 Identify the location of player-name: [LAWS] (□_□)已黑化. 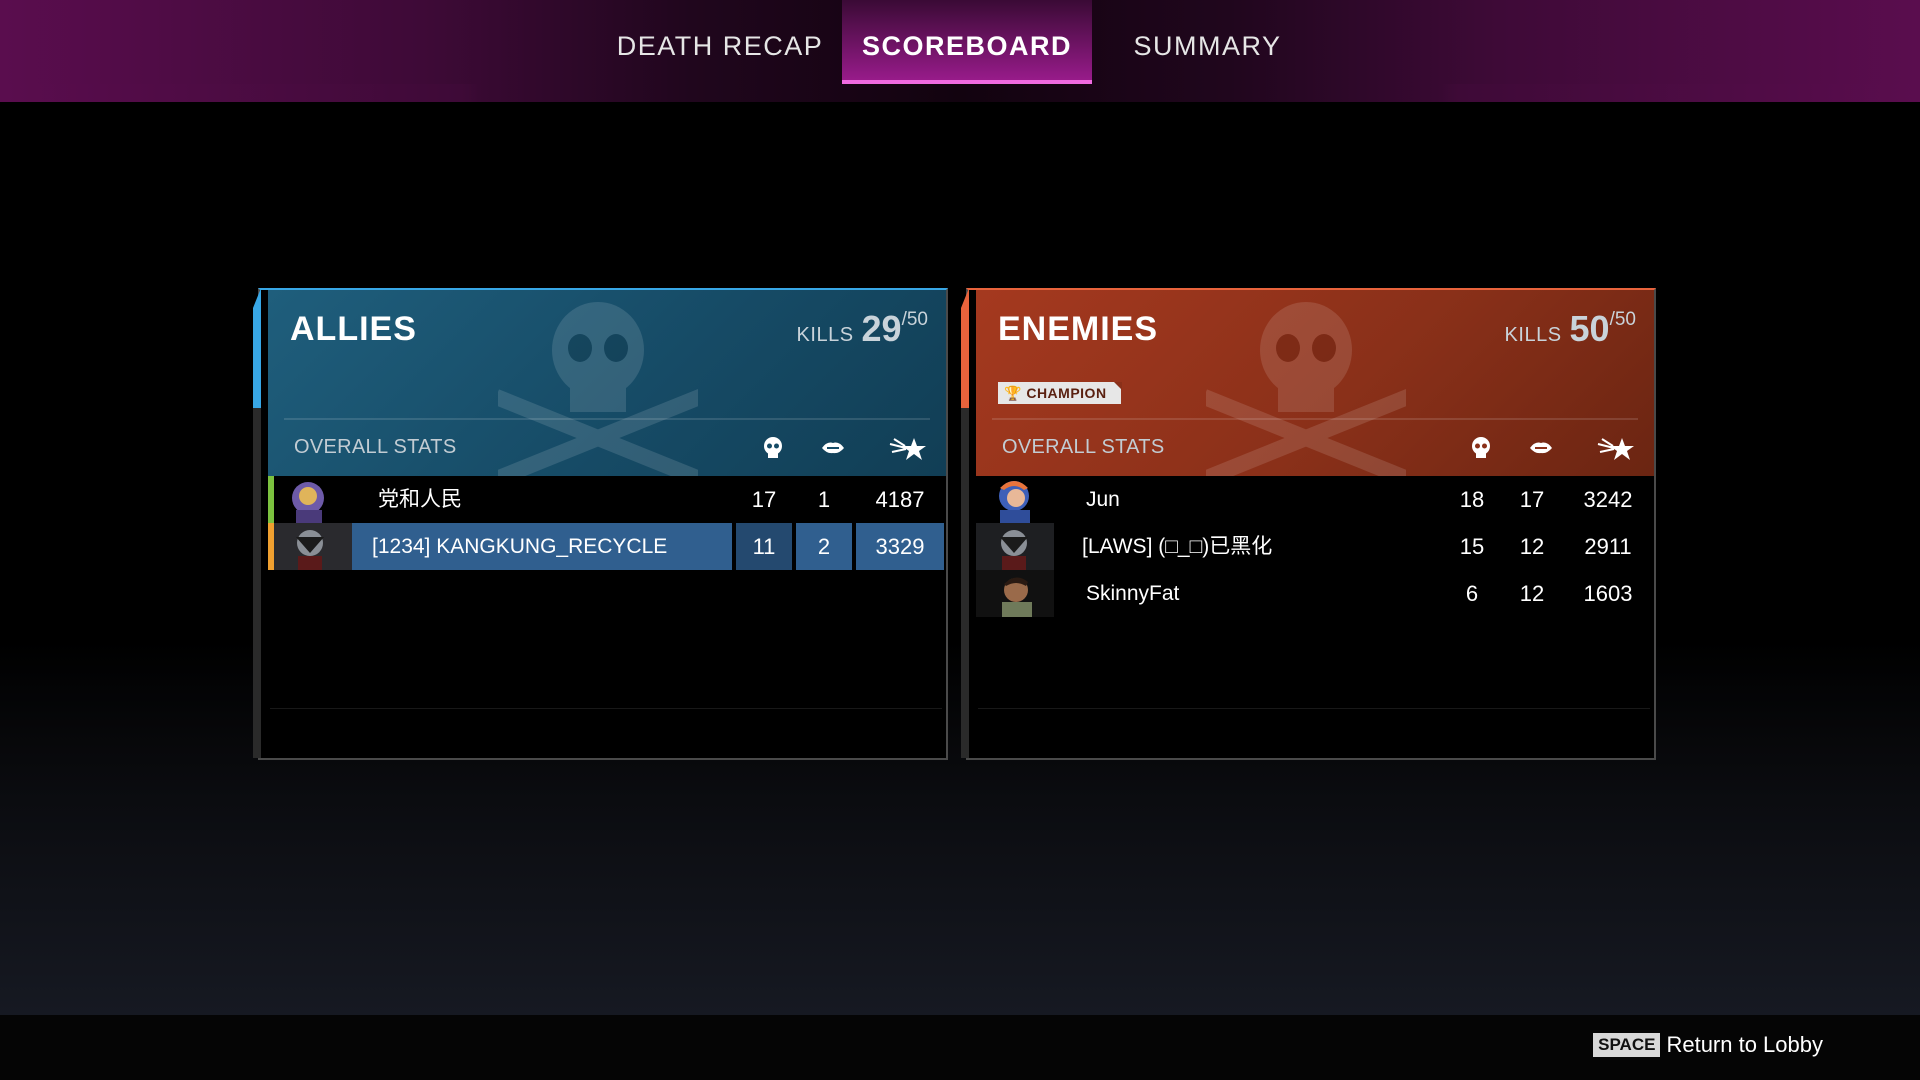
(1177, 546).